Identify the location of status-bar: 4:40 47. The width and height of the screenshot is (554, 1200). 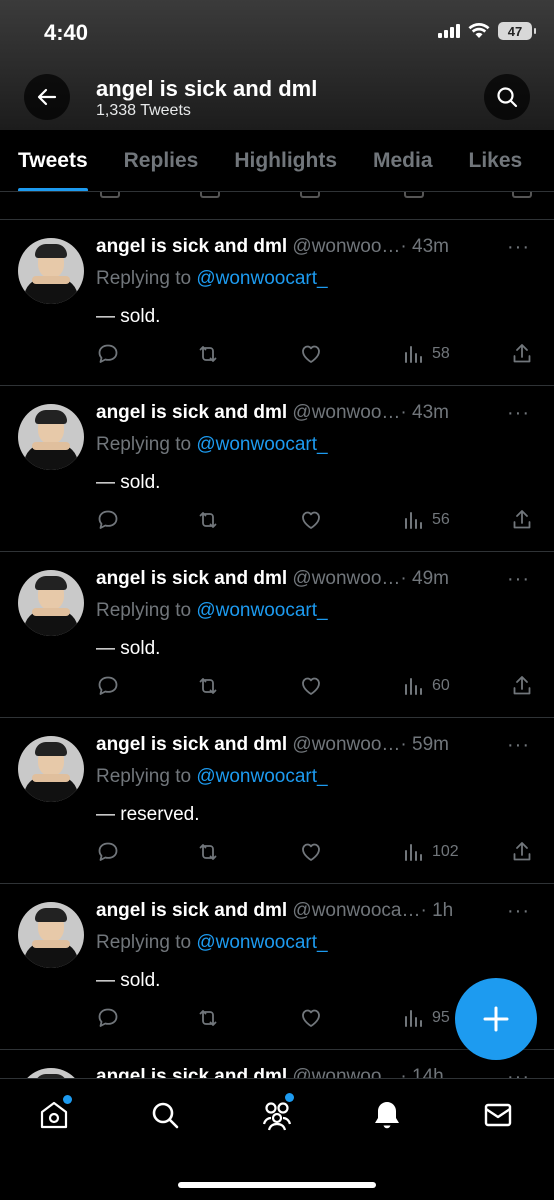
(277, 32).